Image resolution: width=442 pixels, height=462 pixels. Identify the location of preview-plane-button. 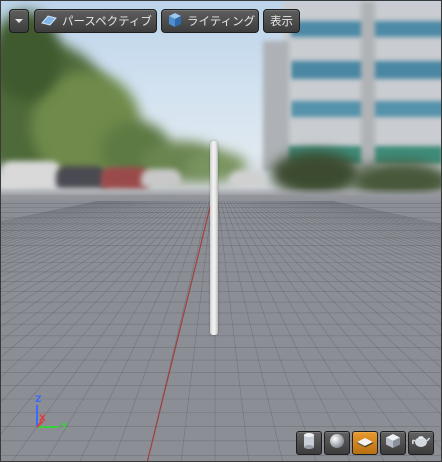
(365, 443).